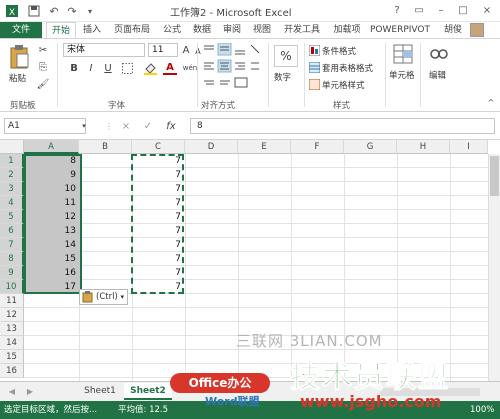 The height and width of the screenshot is (419, 500). I want to click on tab-developer: 开发工具, so click(302, 30).